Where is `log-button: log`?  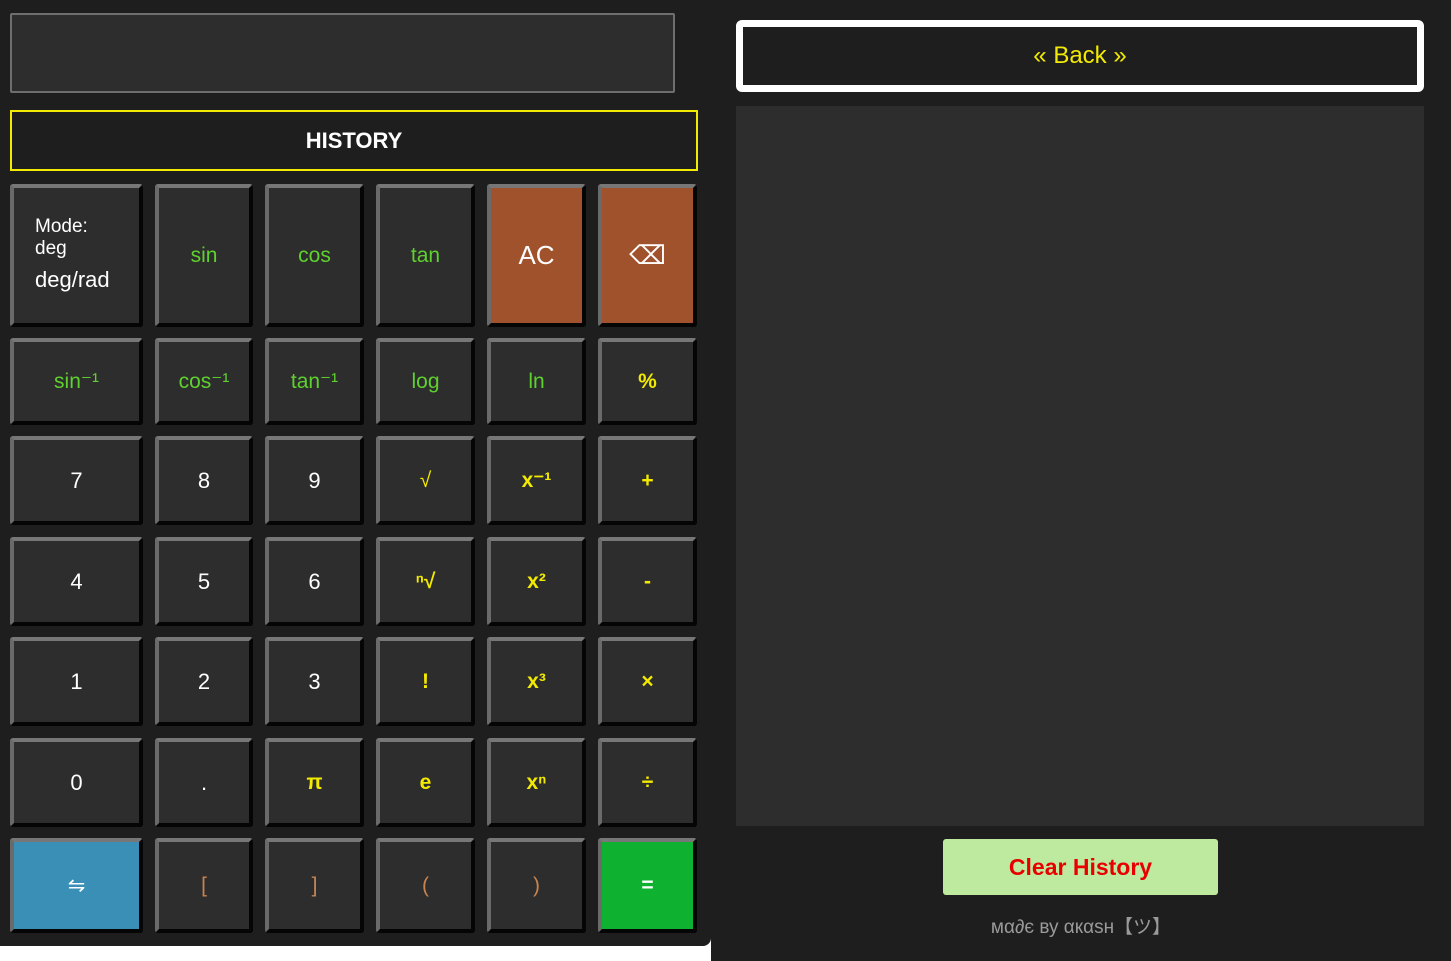
log-button: log is located at coordinates (425, 381).